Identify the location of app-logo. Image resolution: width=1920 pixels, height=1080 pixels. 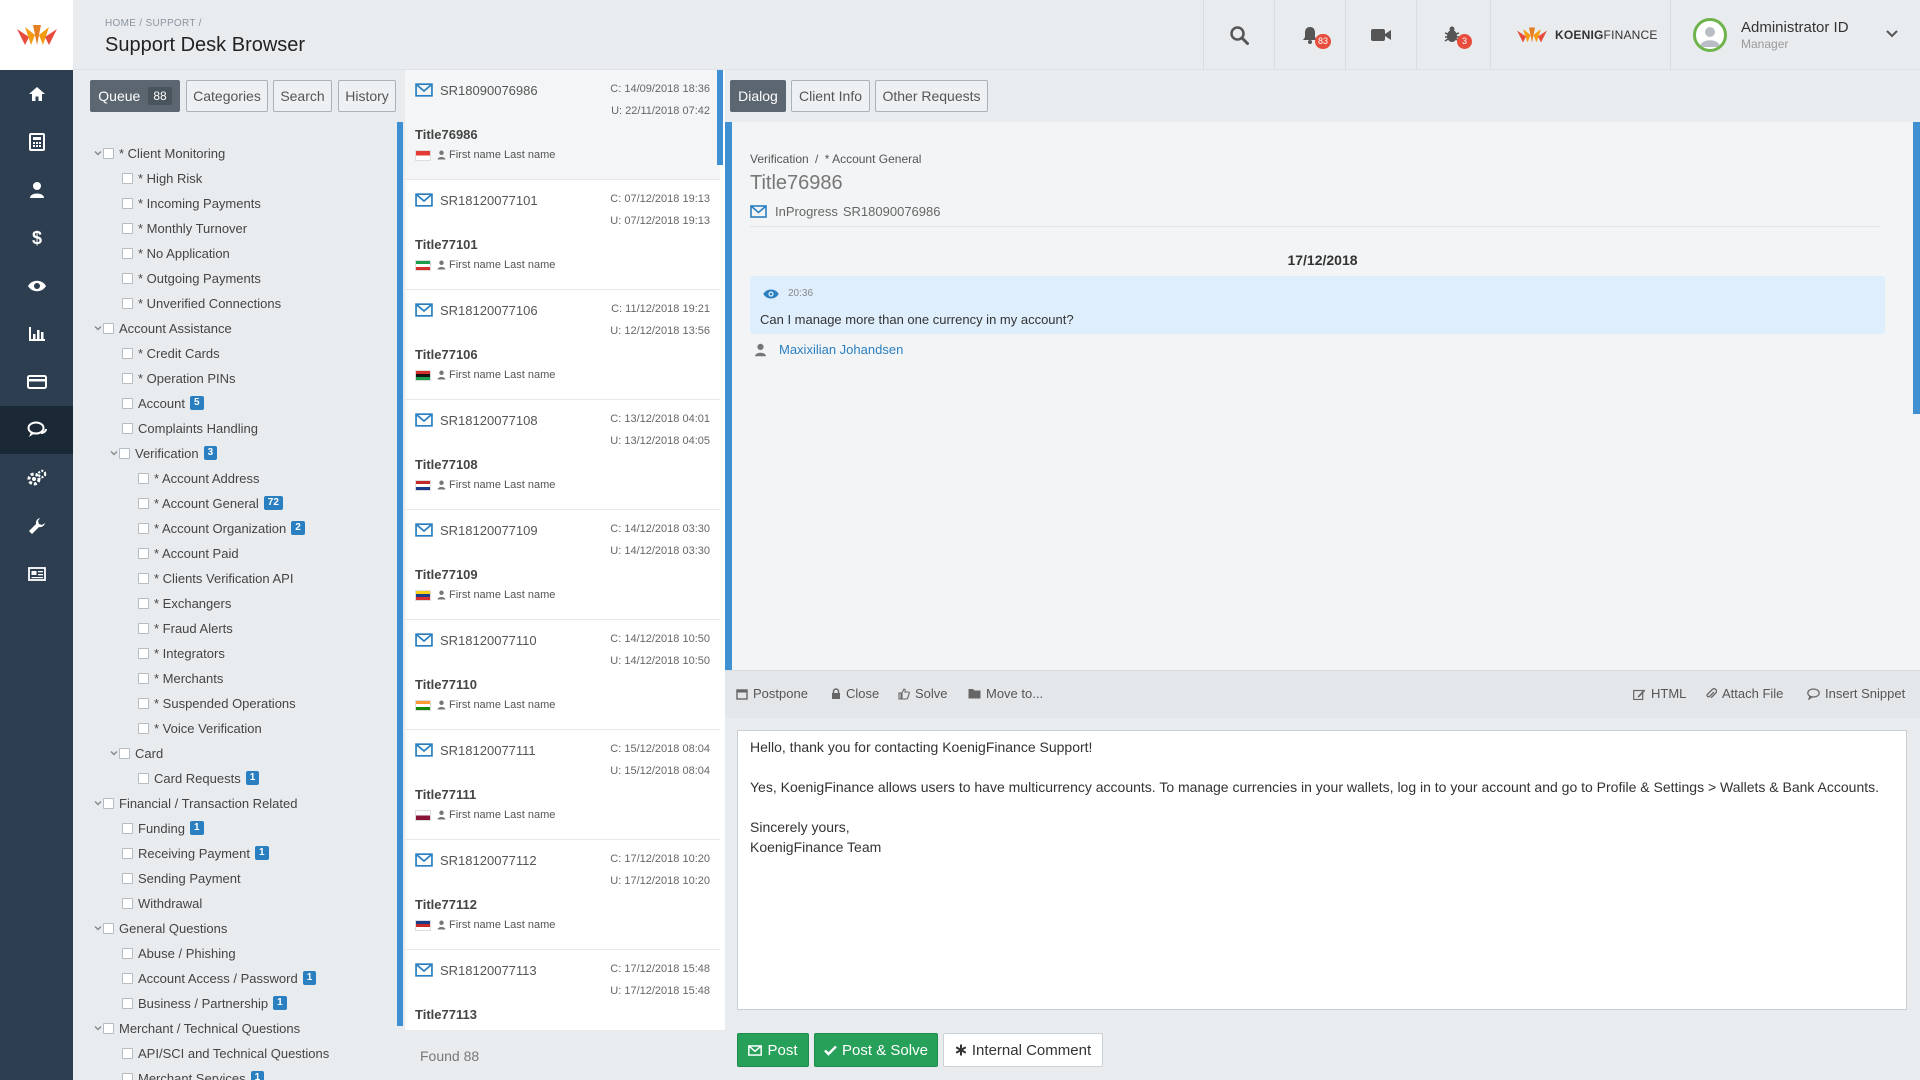
(36, 35).